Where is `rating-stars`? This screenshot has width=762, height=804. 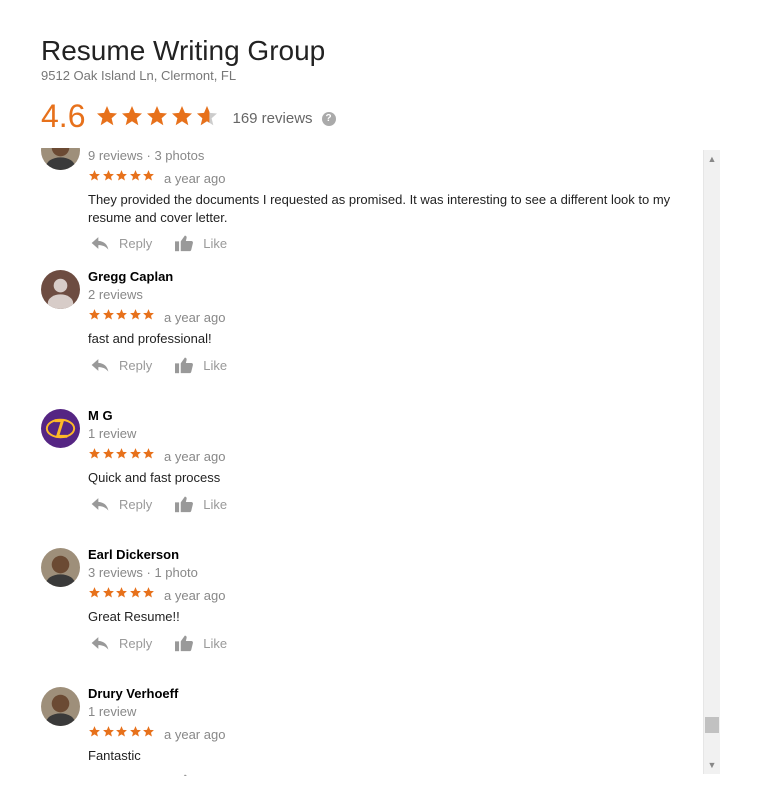 rating-stars is located at coordinates (157, 116).